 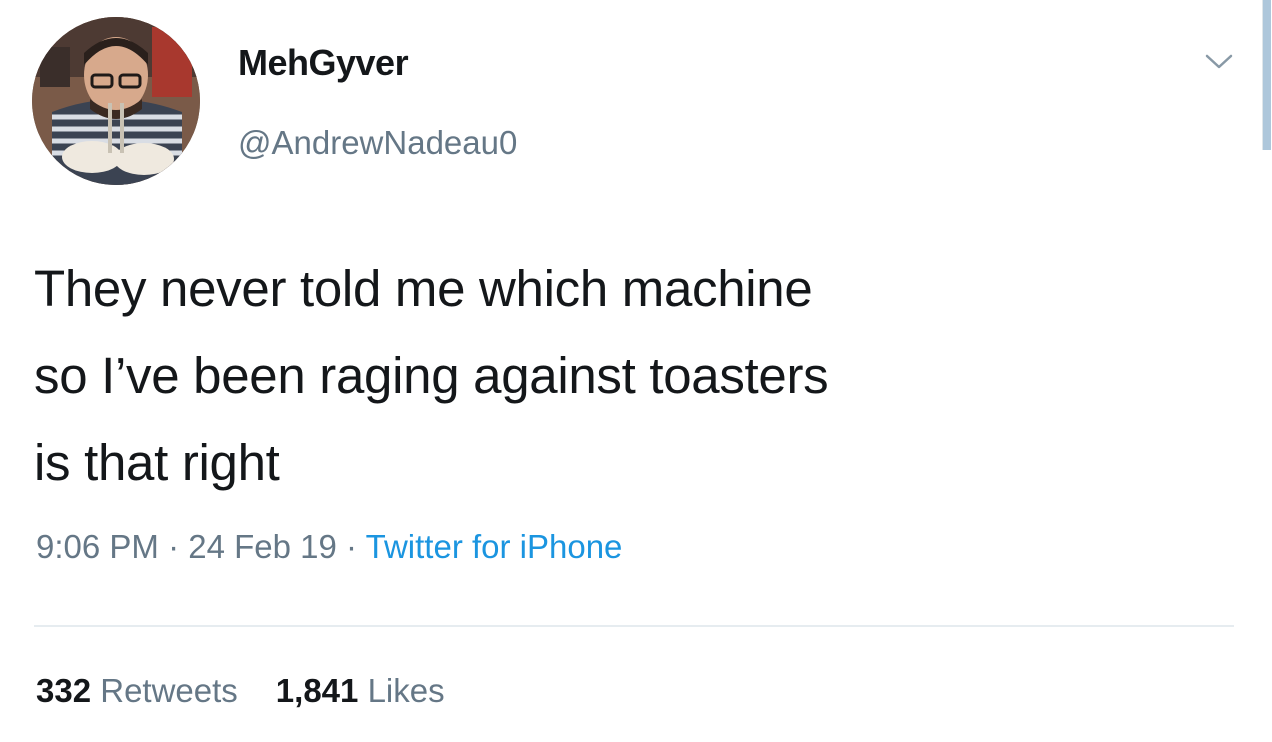 What do you see at coordinates (169, 690) in the screenshot?
I see `retweets-label: Retweets` at bounding box center [169, 690].